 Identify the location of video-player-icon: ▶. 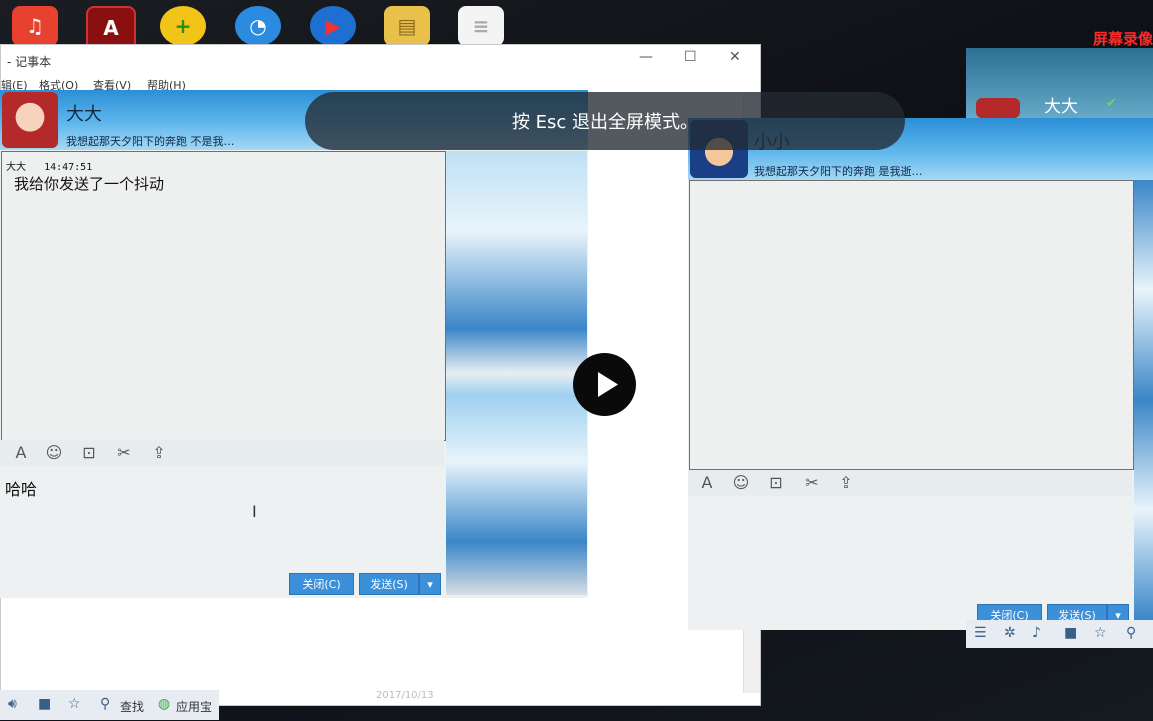
(333, 26).